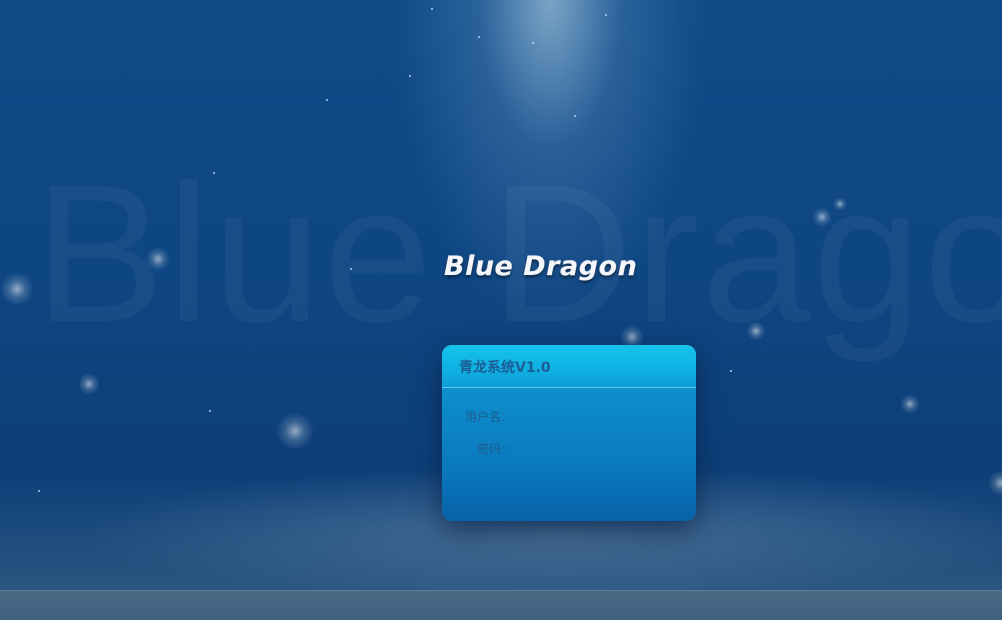 Image resolution: width=1002 pixels, height=620 pixels. Describe the element at coordinates (501, 605) in the screenshot. I see `footer-bar` at that location.